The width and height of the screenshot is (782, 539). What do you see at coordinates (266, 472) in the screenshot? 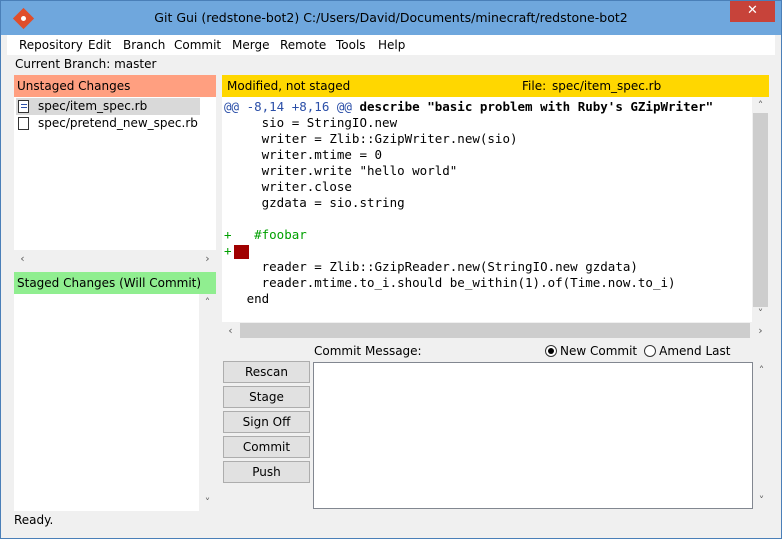
I see `push-button: Push` at bounding box center [266, 472].